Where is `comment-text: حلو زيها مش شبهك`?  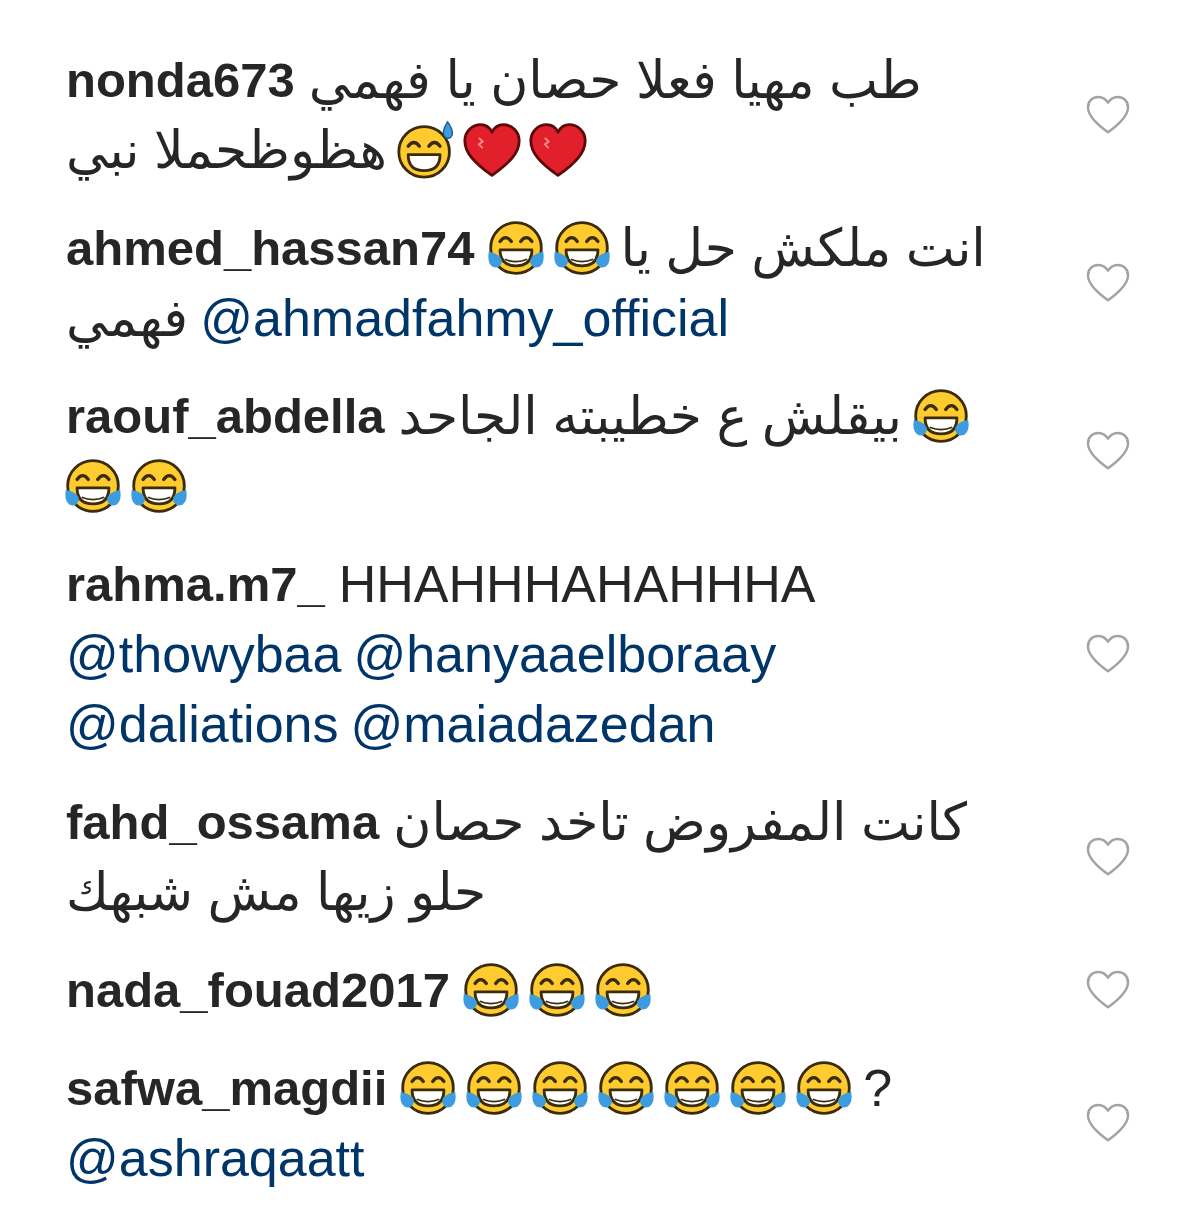
comment-text: حلو زيها مش شبهك is located at coordinates (276, 892).